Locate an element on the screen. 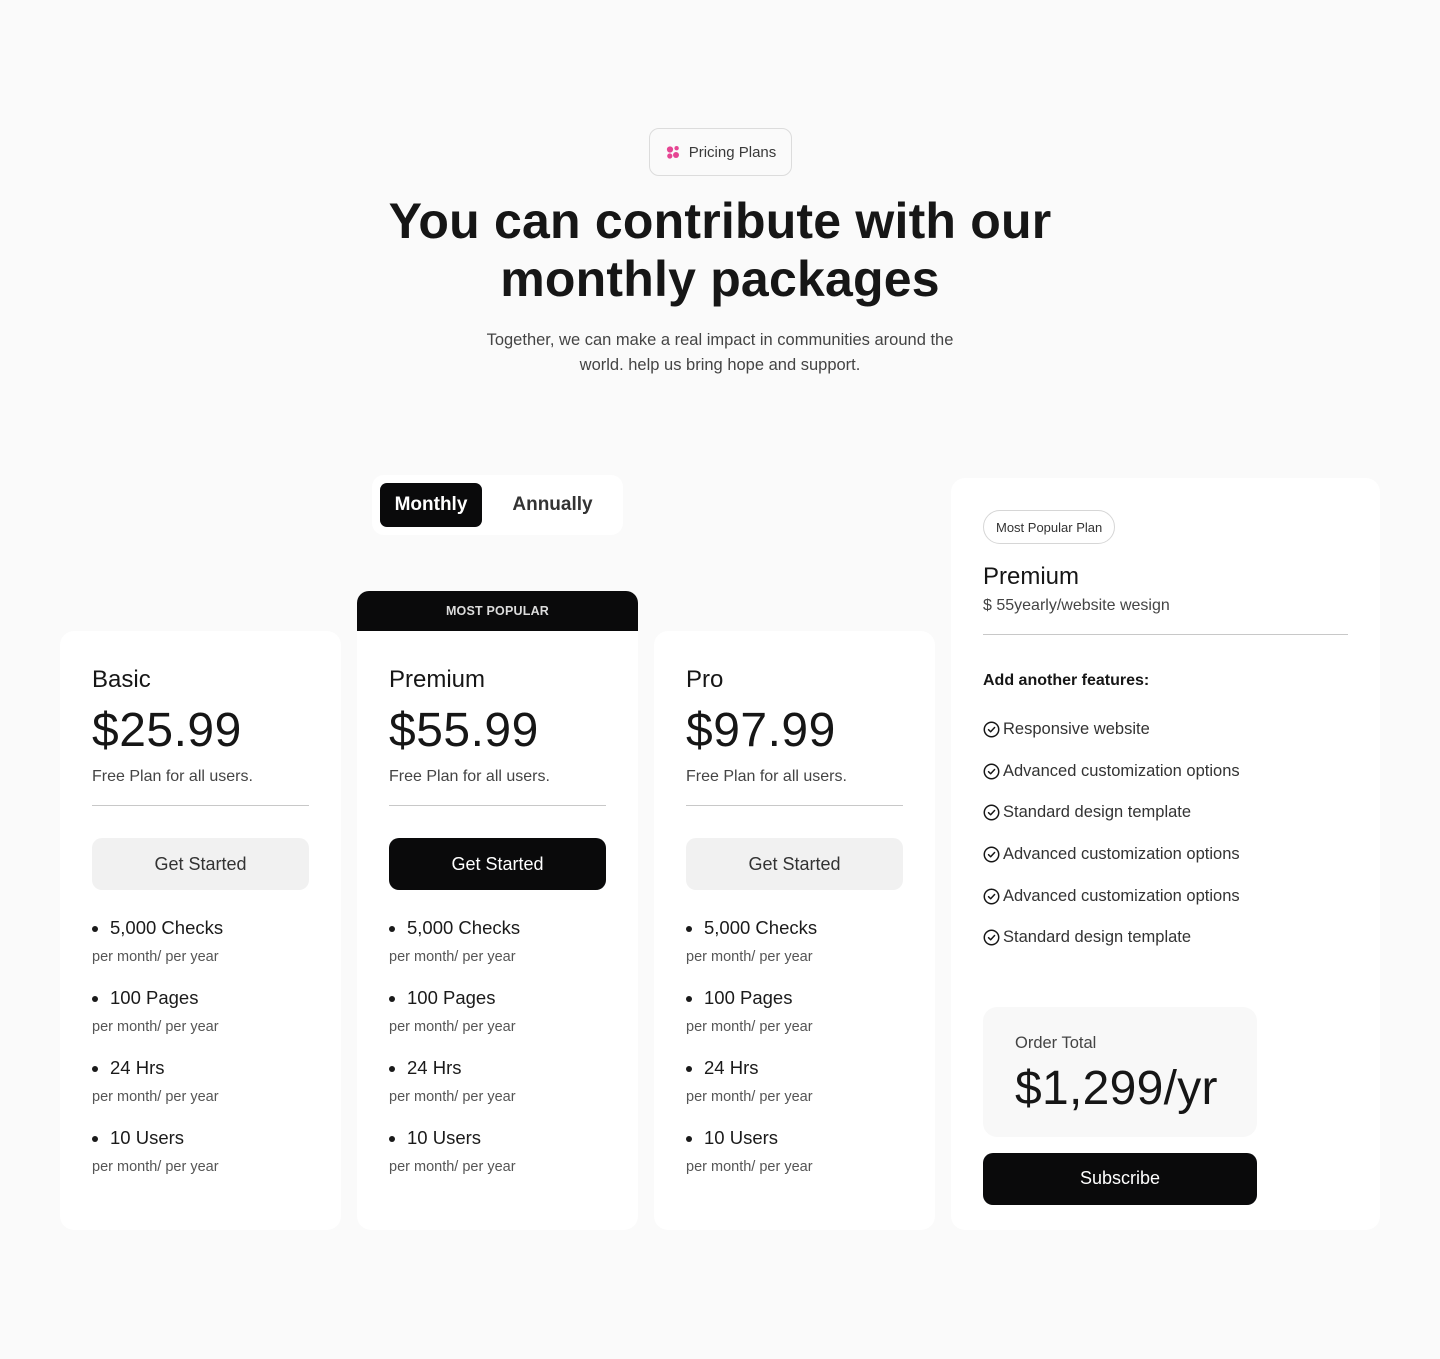 Image resolution: width=1440 pixels, height=1359 pixels. billing-toggle: Monthly Annually is located at coordinates (497, 505).